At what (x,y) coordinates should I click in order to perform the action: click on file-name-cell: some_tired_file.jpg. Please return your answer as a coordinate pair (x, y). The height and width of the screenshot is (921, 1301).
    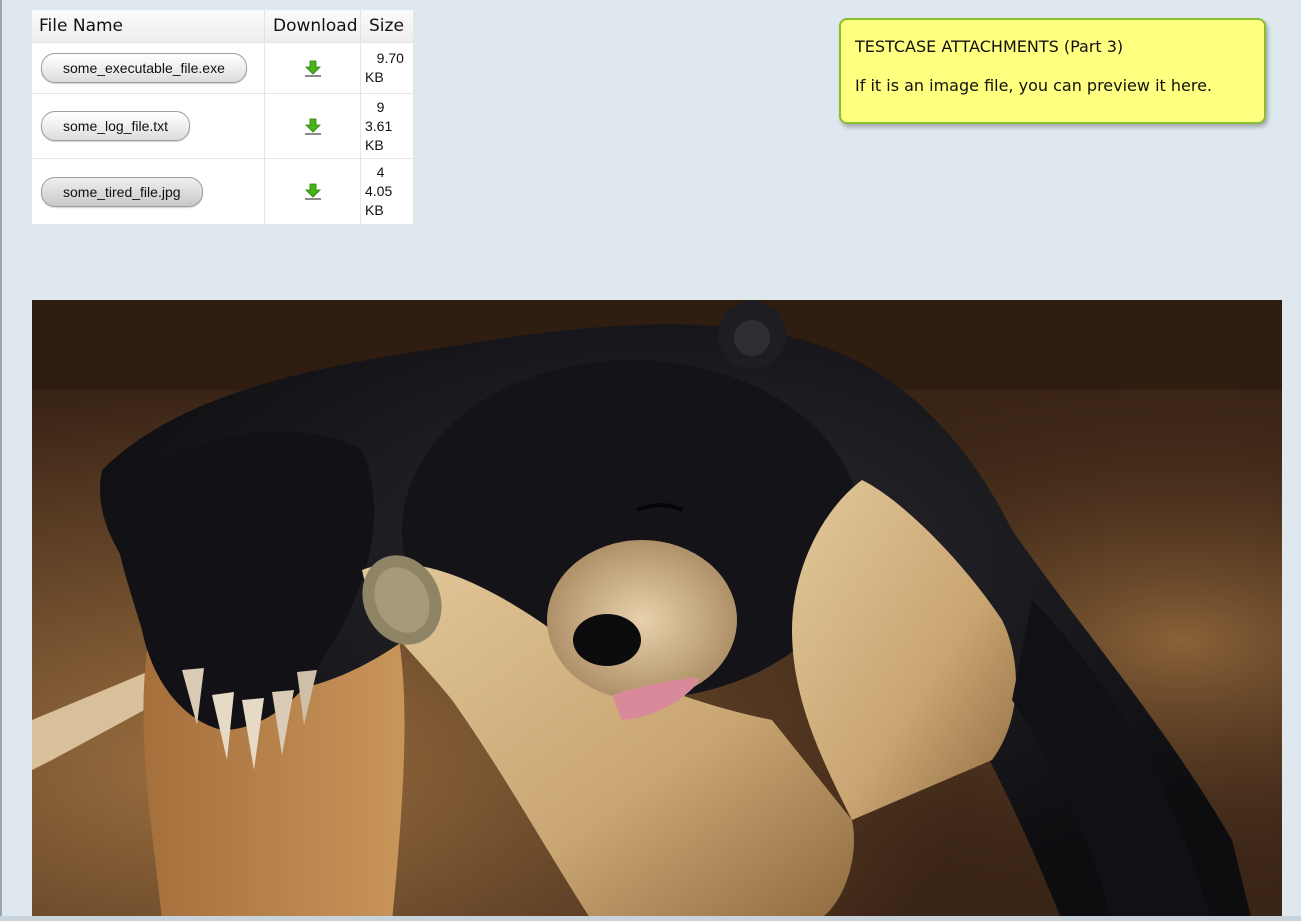
    Looking at the image, I should click on (148, 191).